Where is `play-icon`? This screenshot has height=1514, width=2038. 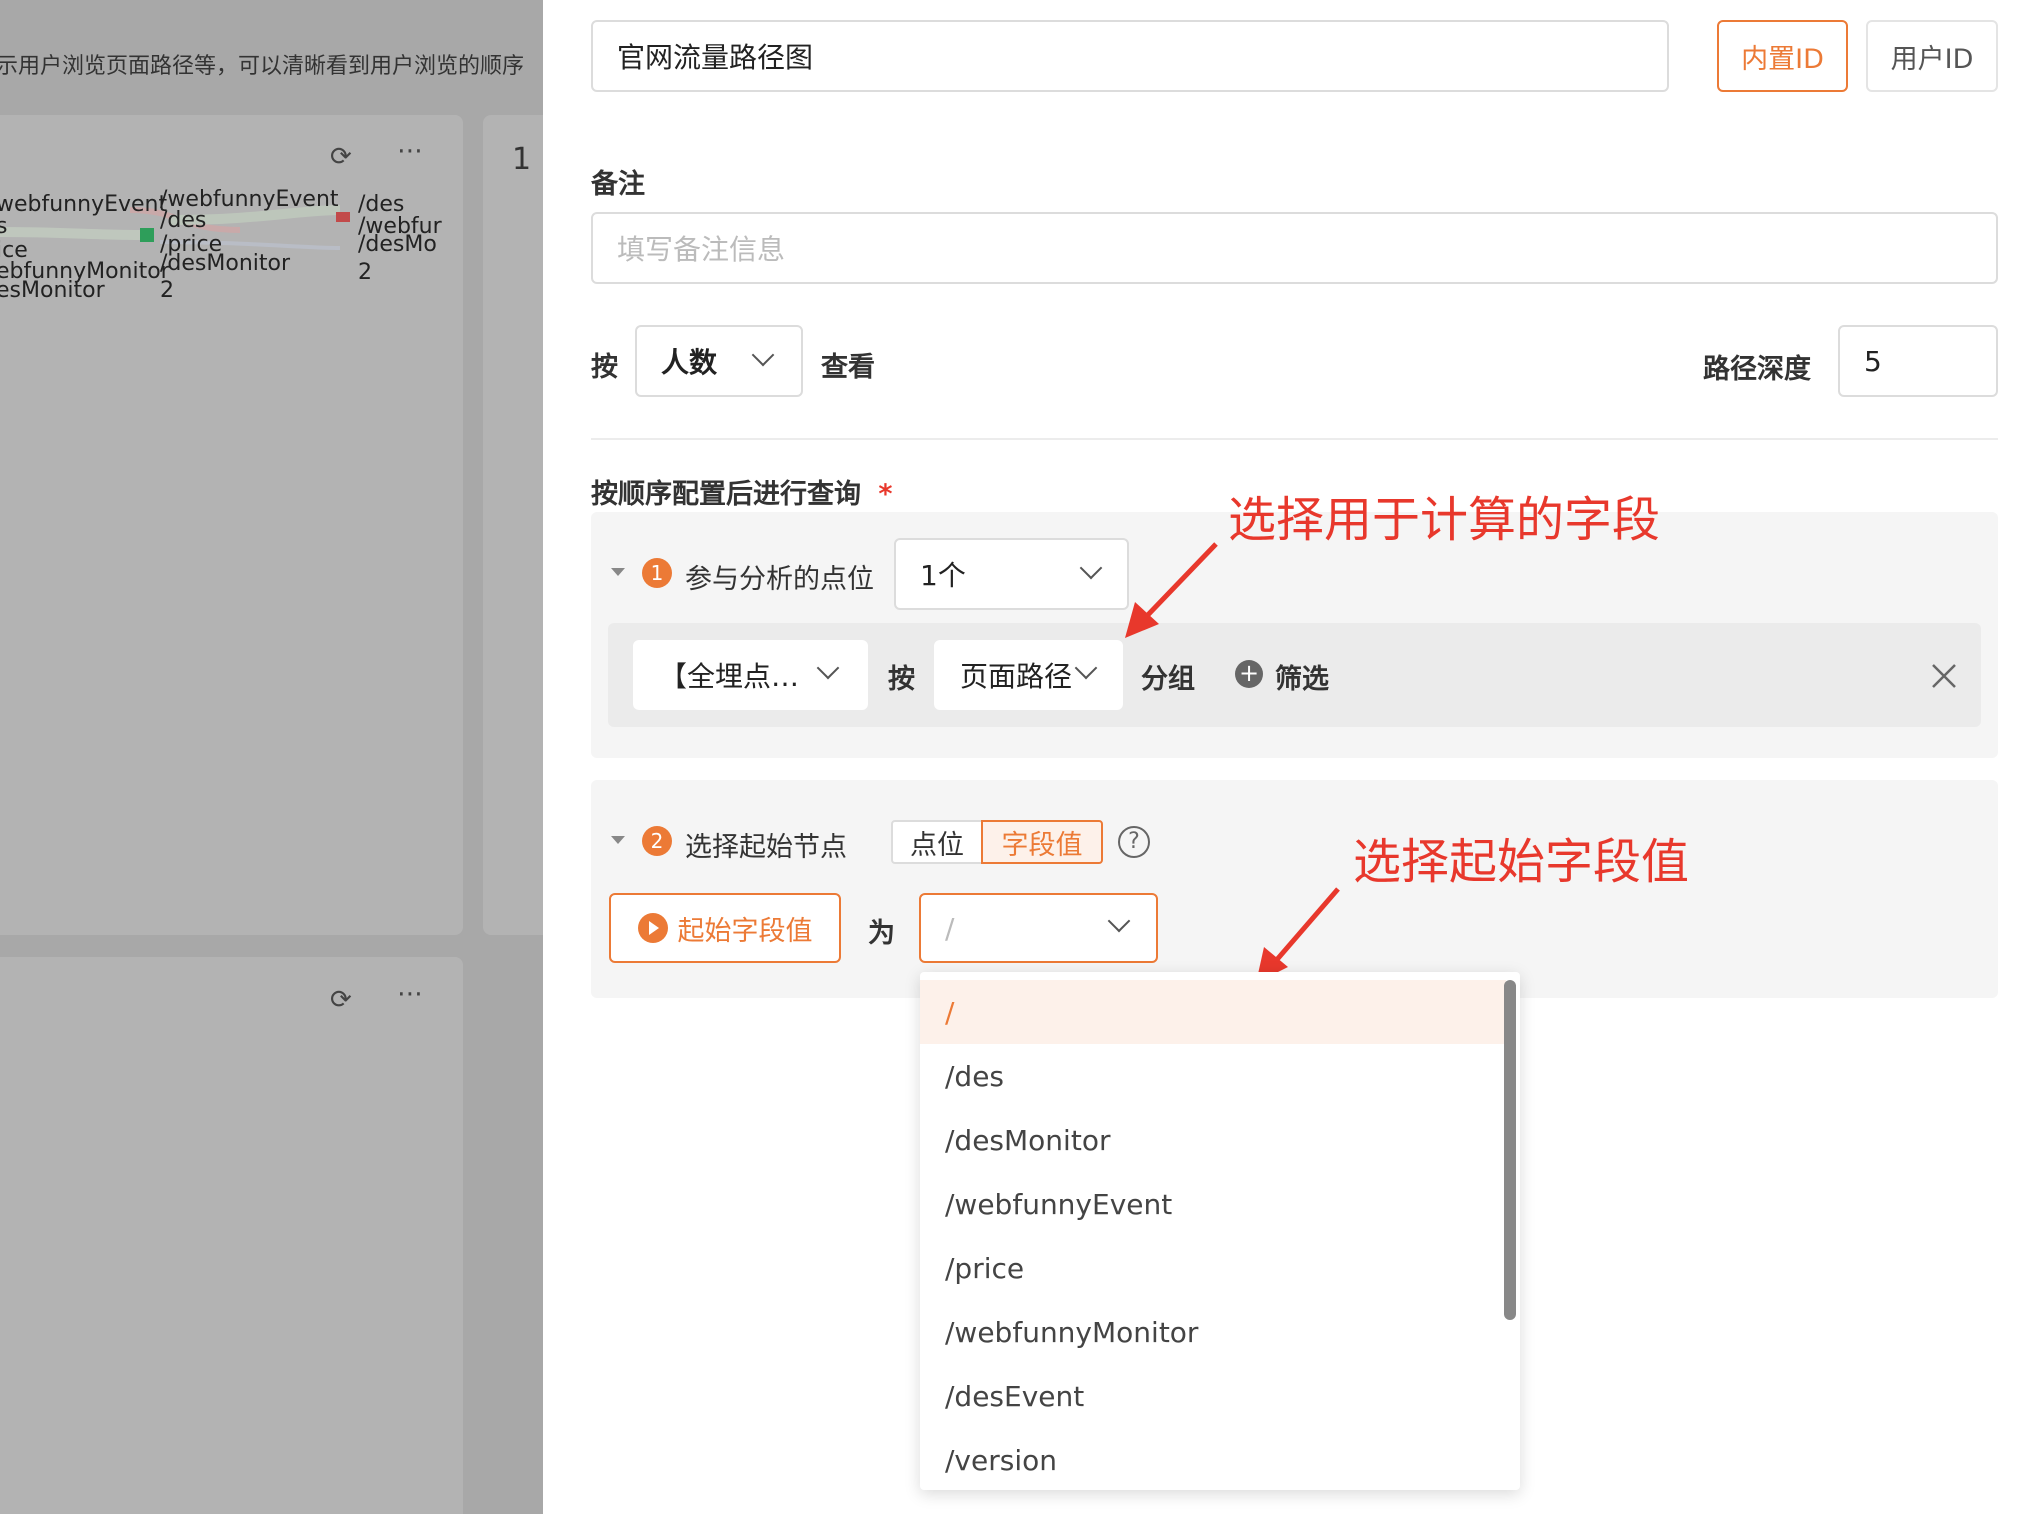 play-icon is located at coordinates (652, 928).